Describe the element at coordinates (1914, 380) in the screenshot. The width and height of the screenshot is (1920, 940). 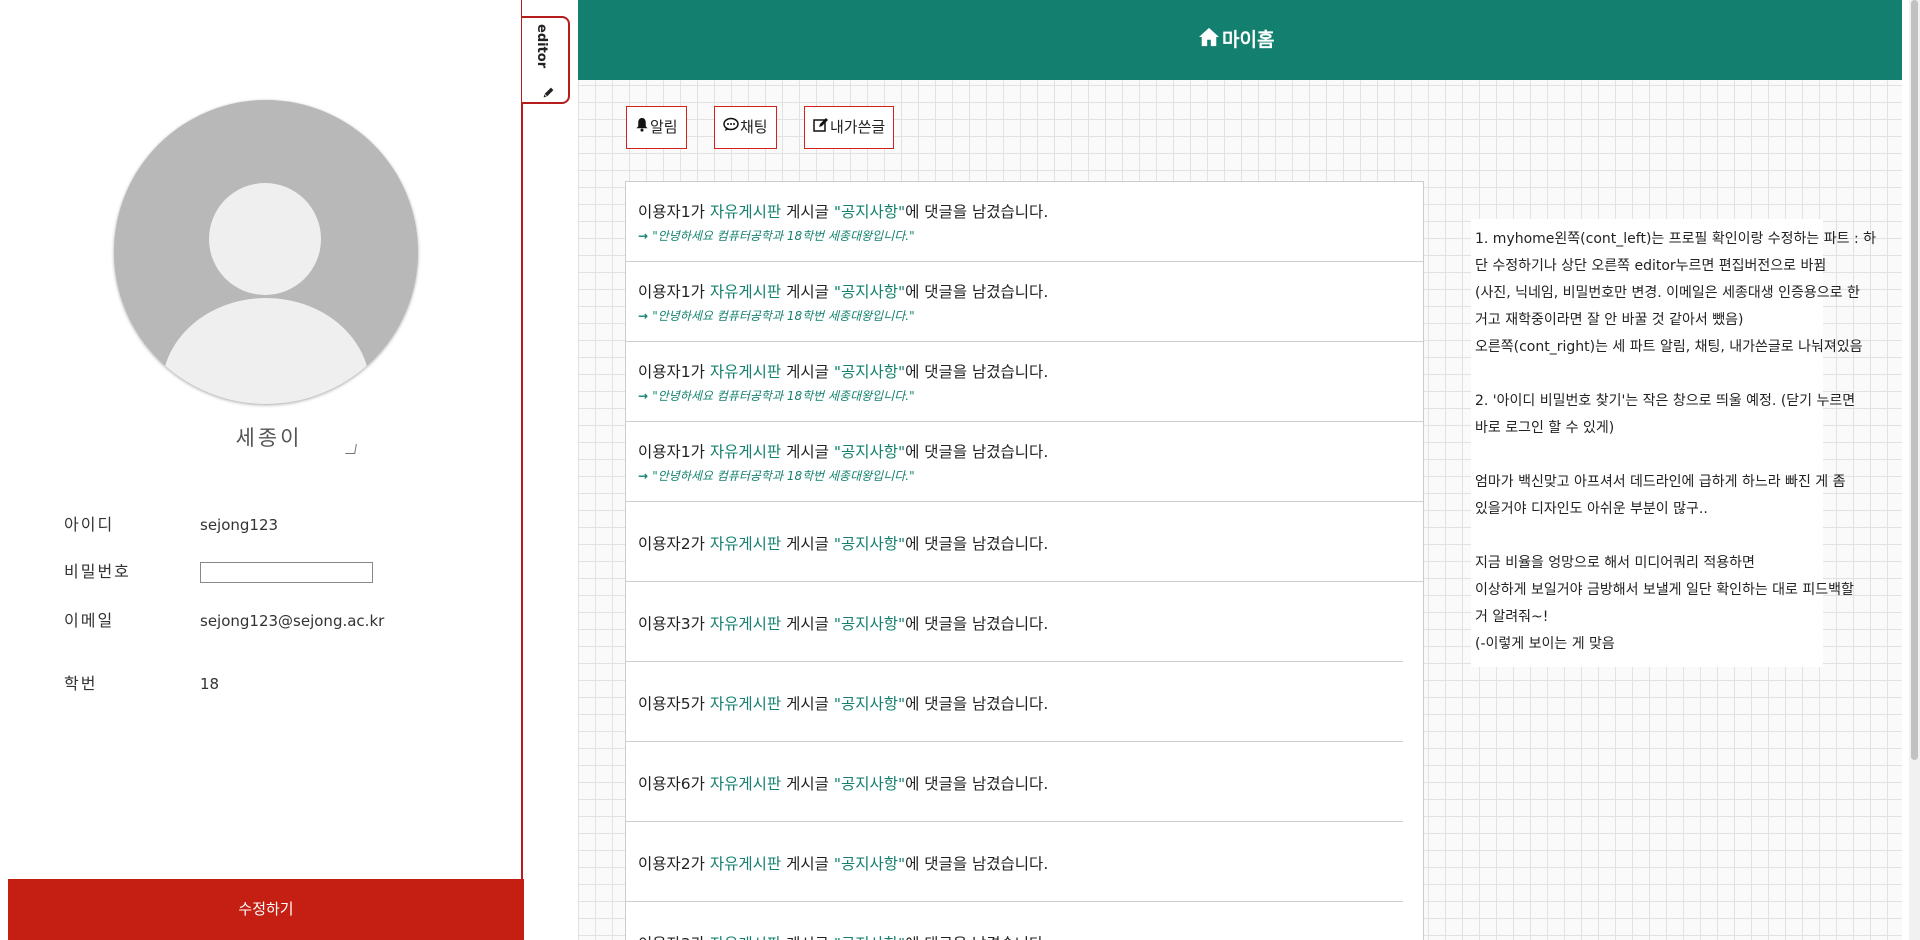
I see `scrollbar-thumb` at that location.